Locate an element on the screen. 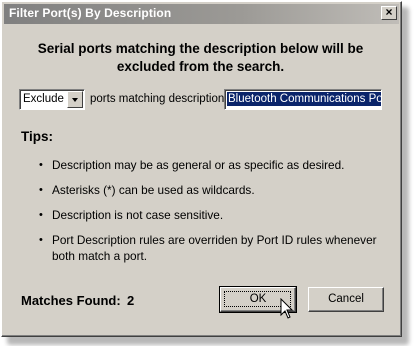 Image resolution: width=419 pixels, height=346 pixels. description-input: Bluetooth Communications Port is located at coordinates (303, 99).